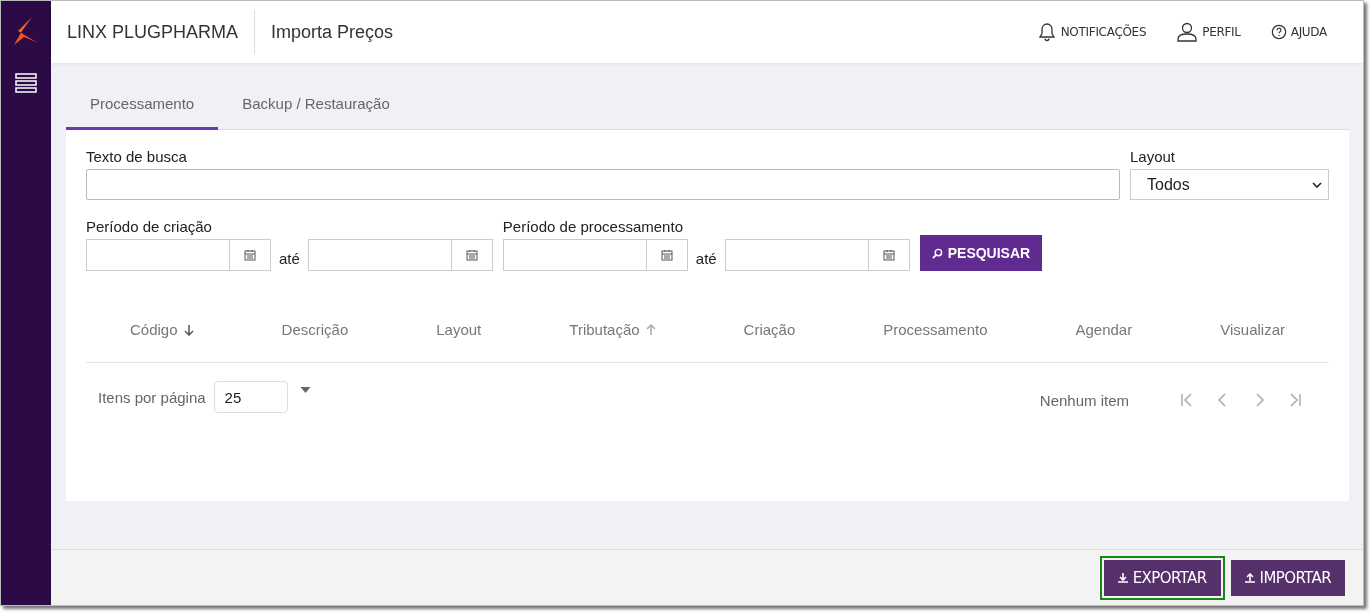 Image resolution: width=1371 pixels, height=614 pixels. What do you see at coordinates (593, 226) in the screenshot?
I see `field-label: Período de processamento` at bounding box center [593, 226].